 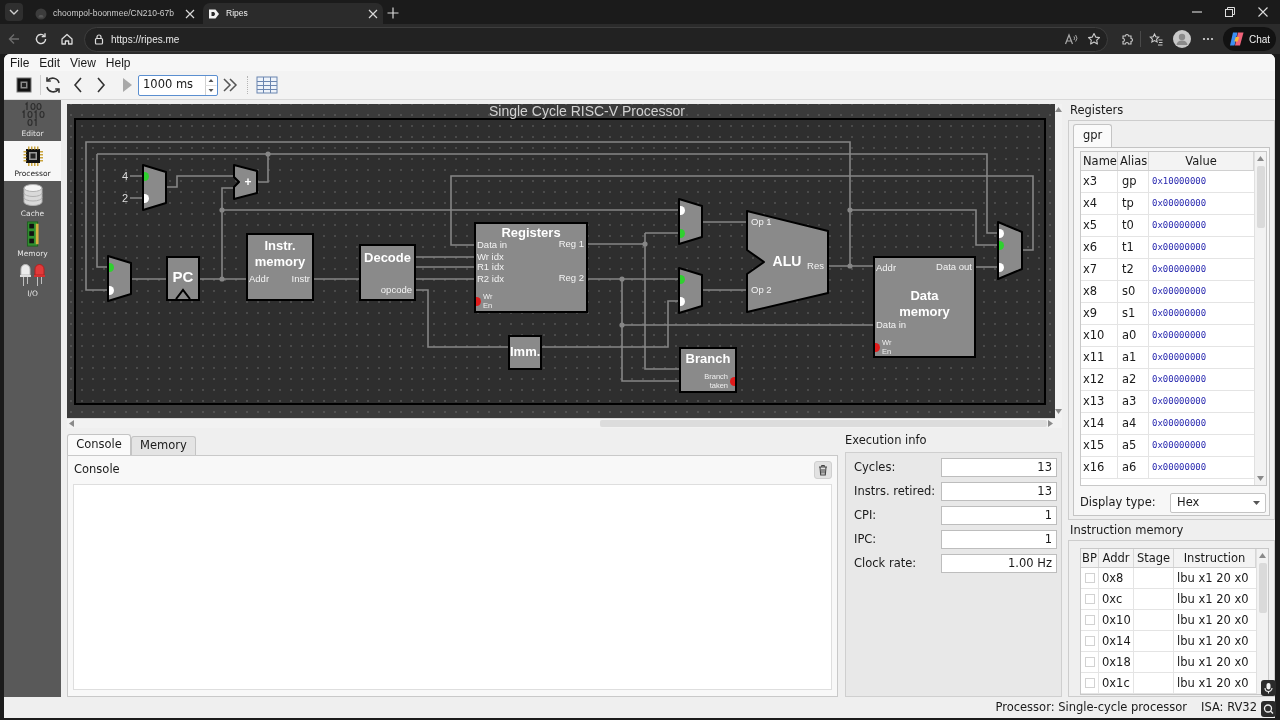 What do you see at coordinates (97, 470) in the screenshot?
I see `console-label: Console` at bounding box center [97, 470].